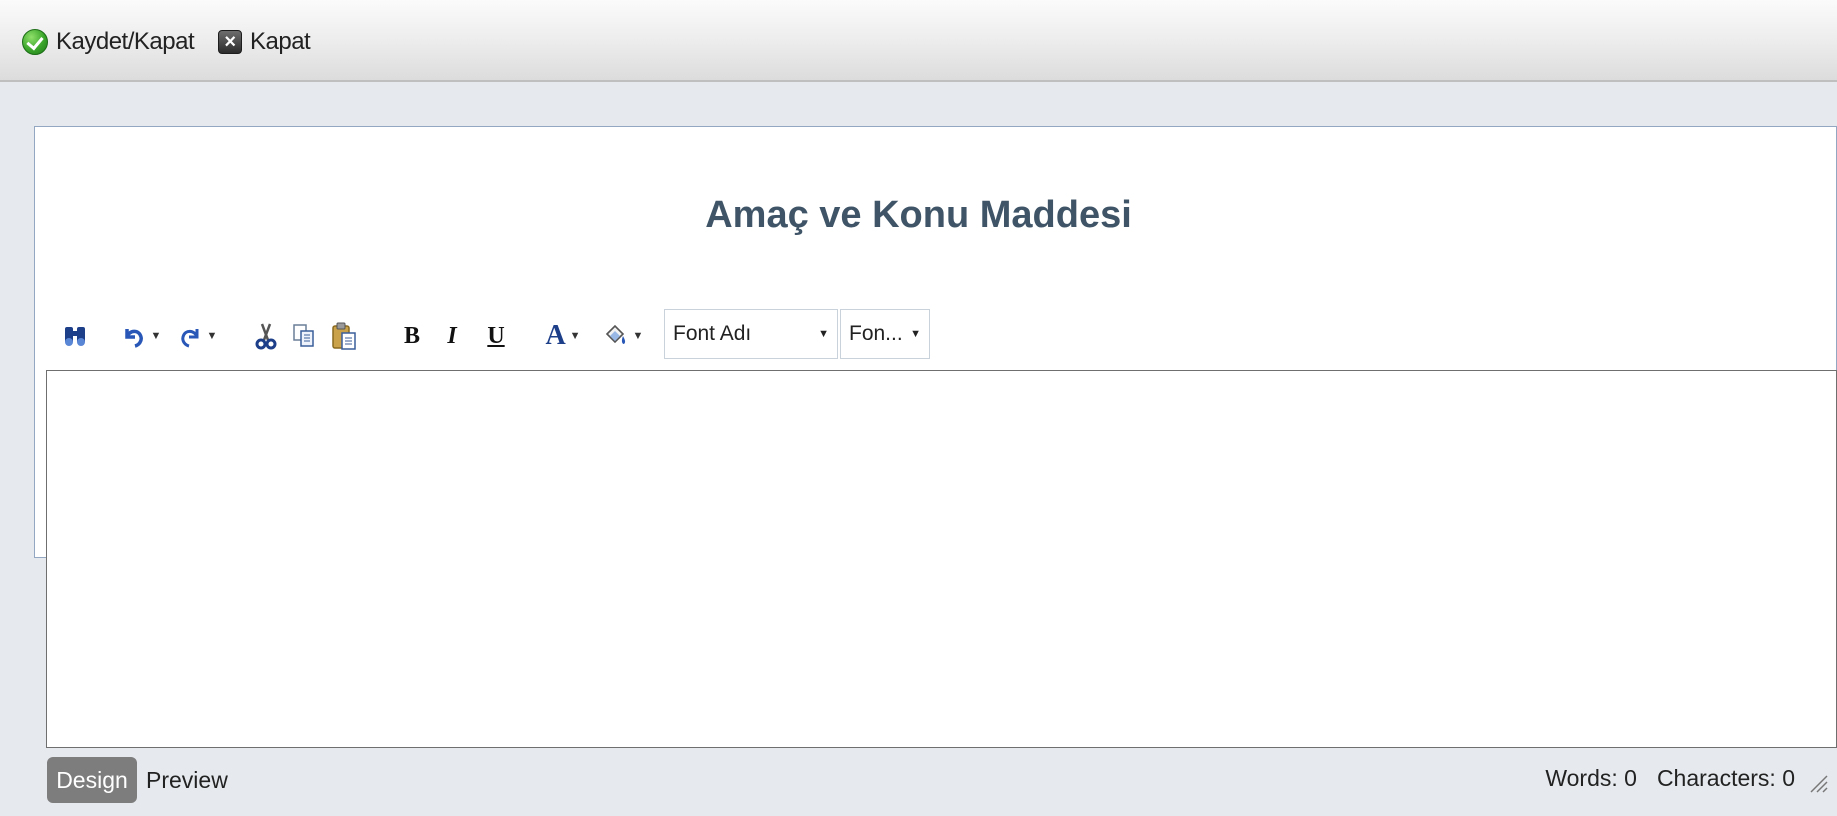 This screenshot has width=1837, height=816. I want to click on find-icon, so click(75, 336).